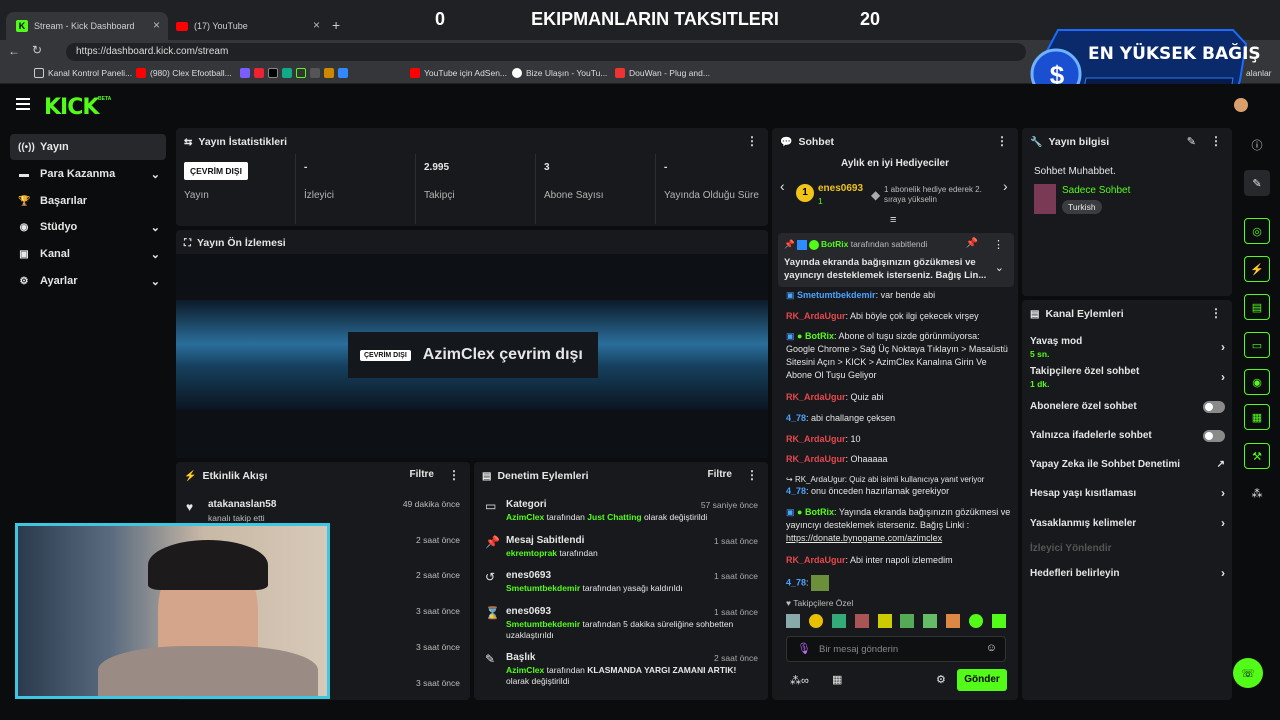  What do you see at coordinates (242, 504) in the screenshot?
I see `activity-user: atakanaslan58` at bounding box center [242, 504].